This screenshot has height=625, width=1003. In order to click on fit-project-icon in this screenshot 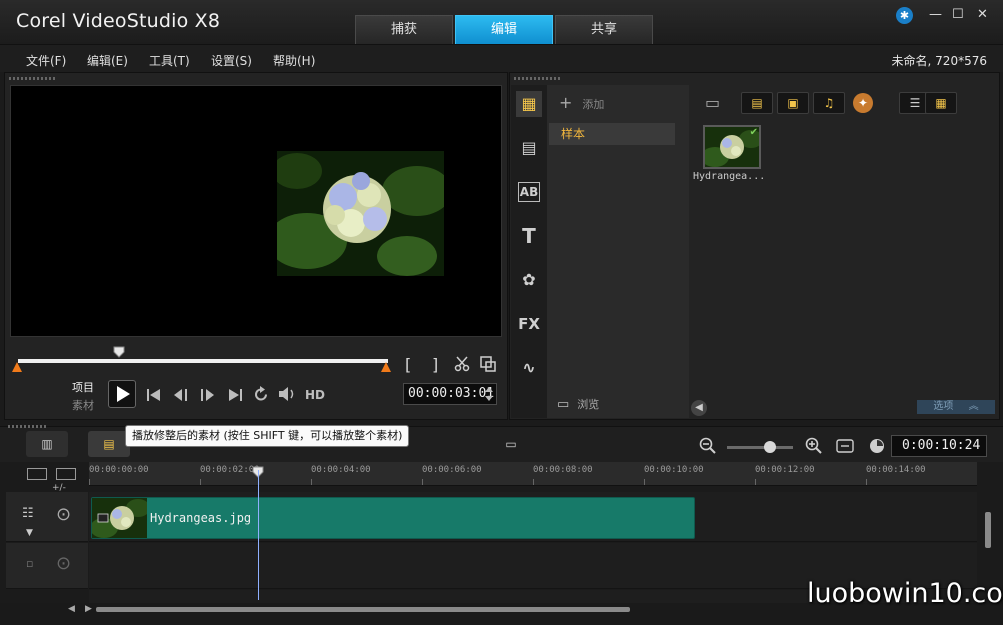, I will do `click(845, 446)`.